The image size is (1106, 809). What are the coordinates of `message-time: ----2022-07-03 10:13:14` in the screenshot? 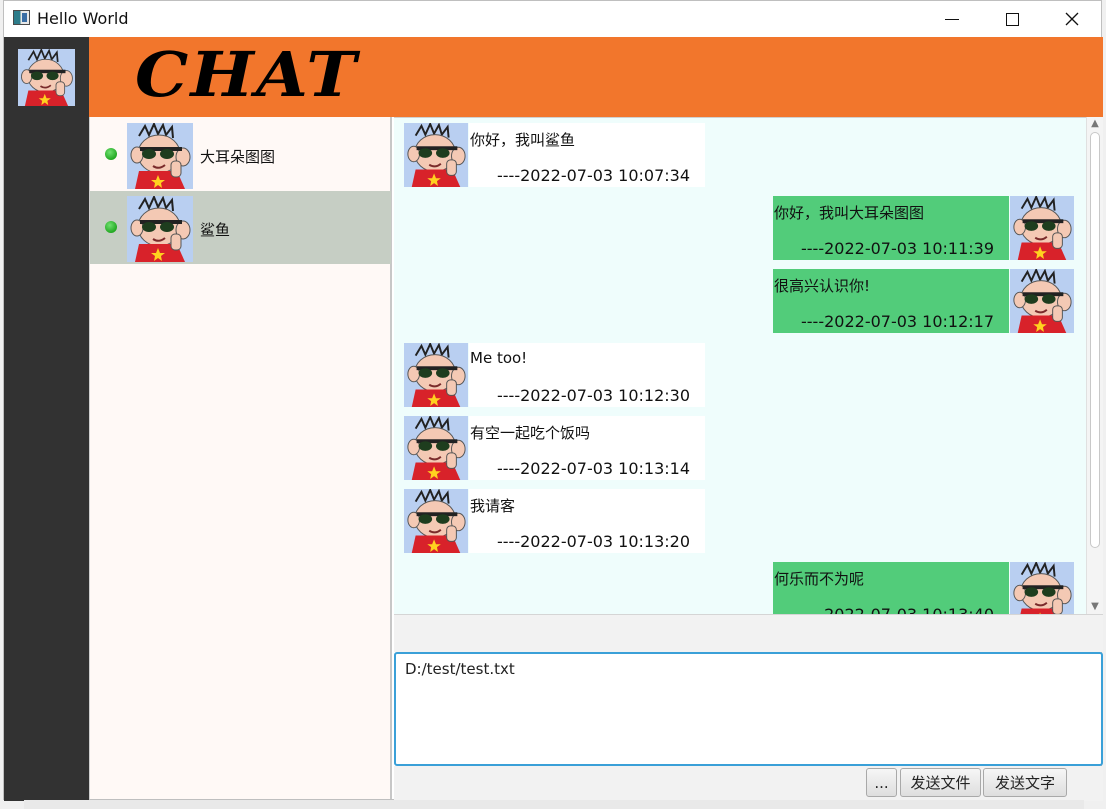 It's located at (594, 468).